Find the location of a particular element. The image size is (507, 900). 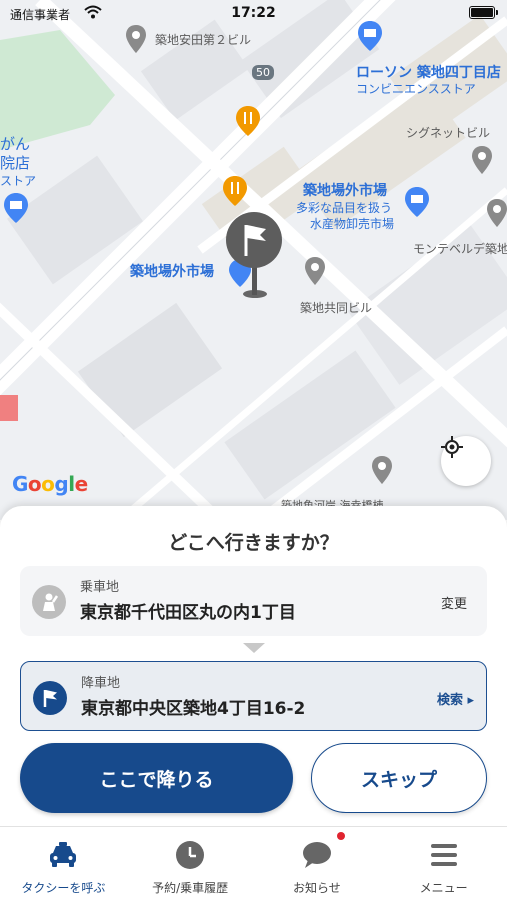

change-pickup-button: 変更 is located at coordinates (454, 602).